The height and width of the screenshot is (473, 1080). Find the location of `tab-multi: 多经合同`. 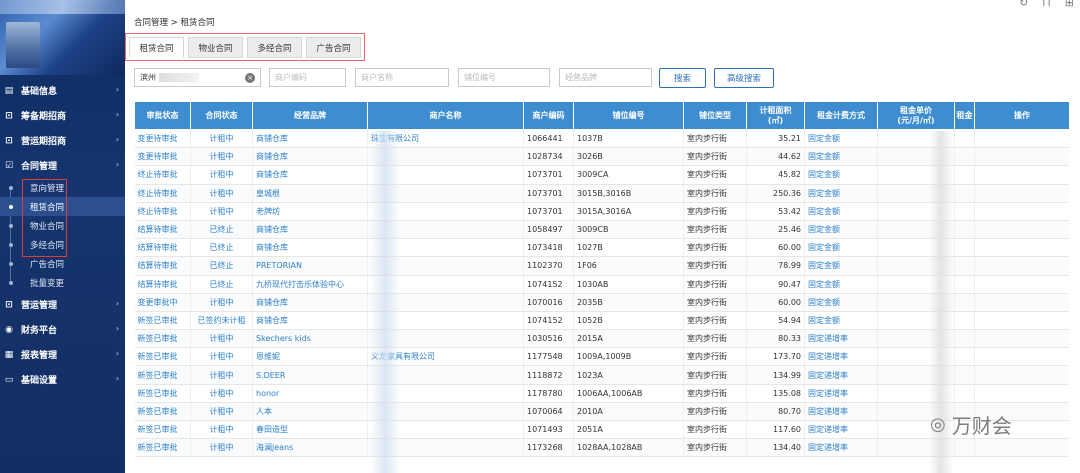

tab-multi: 多经合同 is located at coordinates (274, 47).